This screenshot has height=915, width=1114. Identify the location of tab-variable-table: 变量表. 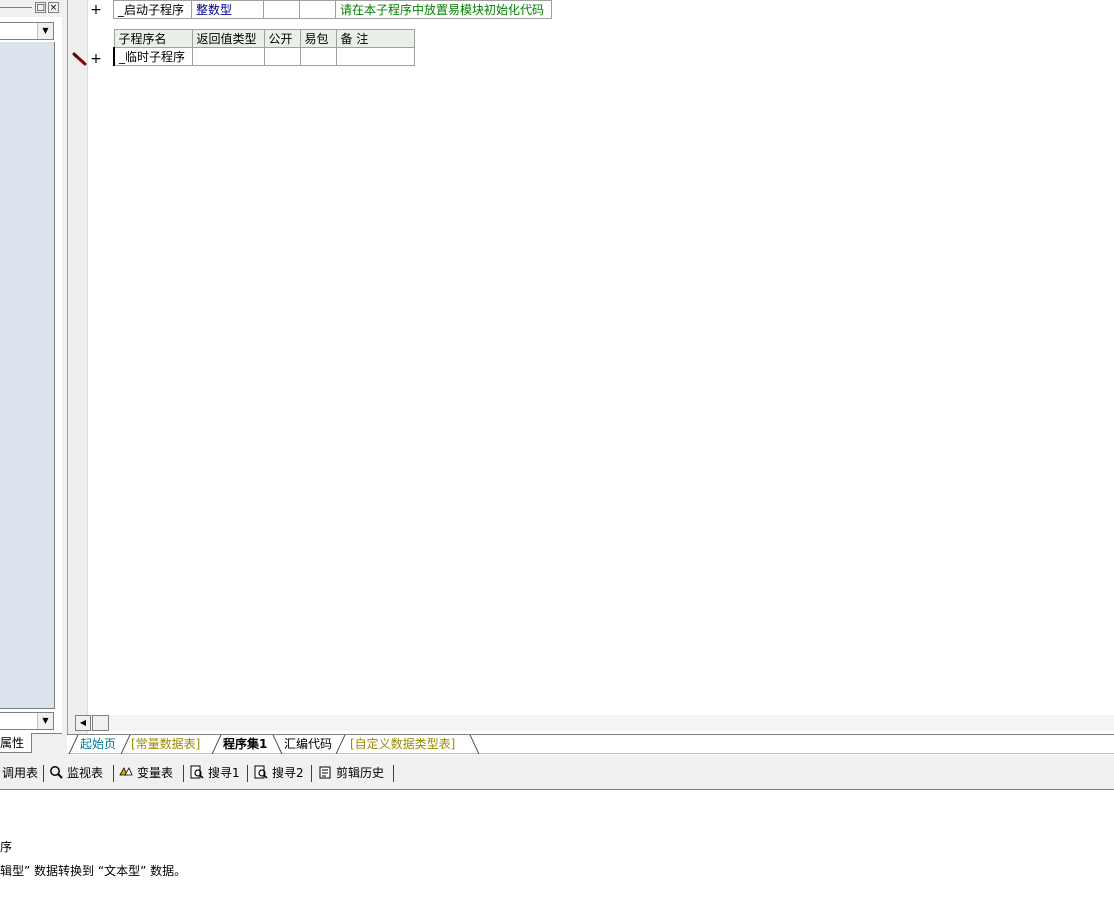
(146, 773).